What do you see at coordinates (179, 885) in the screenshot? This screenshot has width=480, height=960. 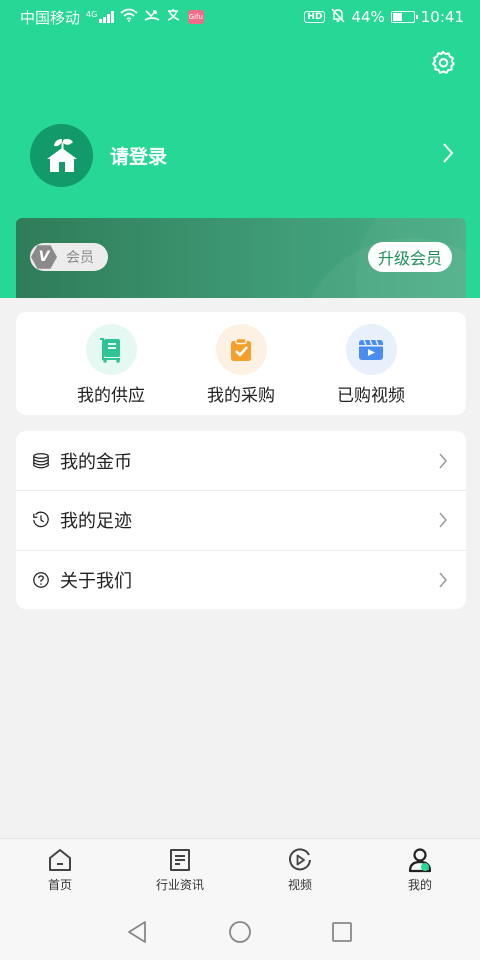 I see `tab-label: 行业资讯` at bounding box center [179, 885].